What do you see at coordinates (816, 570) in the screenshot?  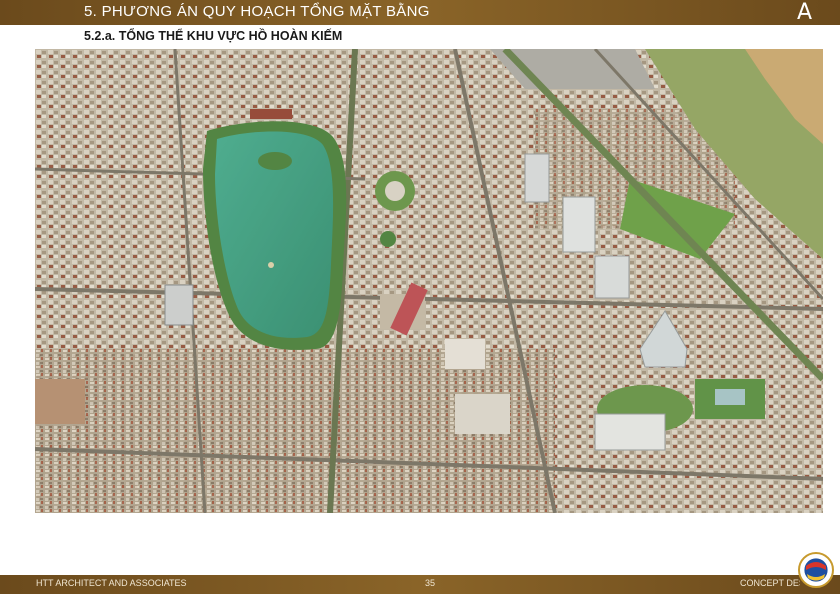 I see `globe-seal-icon` at bounding box center [816, 570].